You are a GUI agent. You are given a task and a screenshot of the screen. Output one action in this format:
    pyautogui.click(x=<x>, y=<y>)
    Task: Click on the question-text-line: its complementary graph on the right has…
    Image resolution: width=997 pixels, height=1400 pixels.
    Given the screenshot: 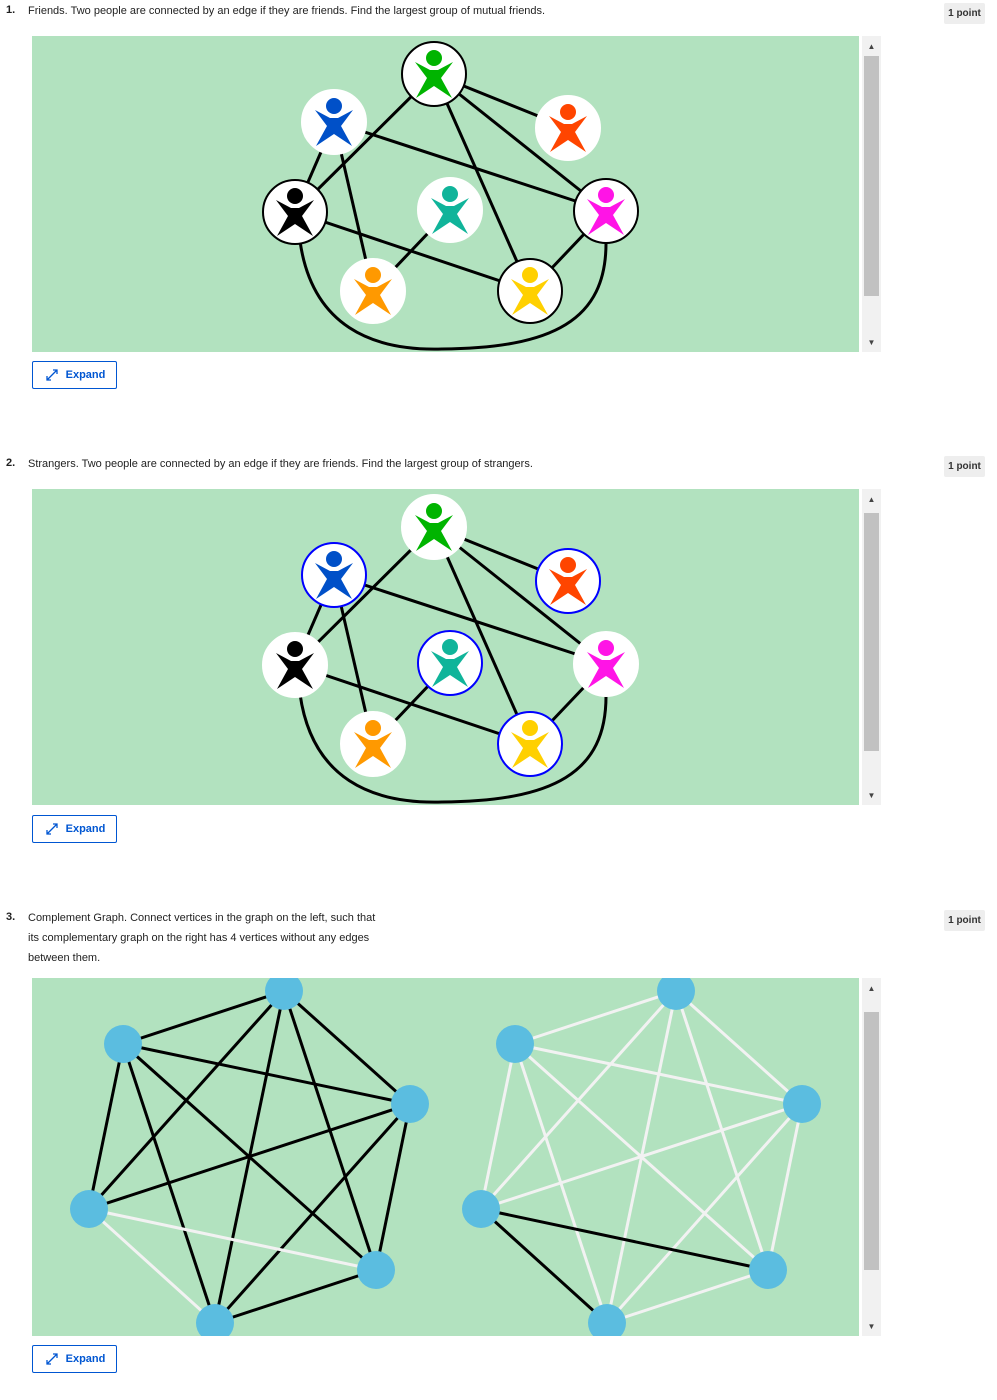 What is the action you would take?
    pyautogui.click(x=199, y=938)
    